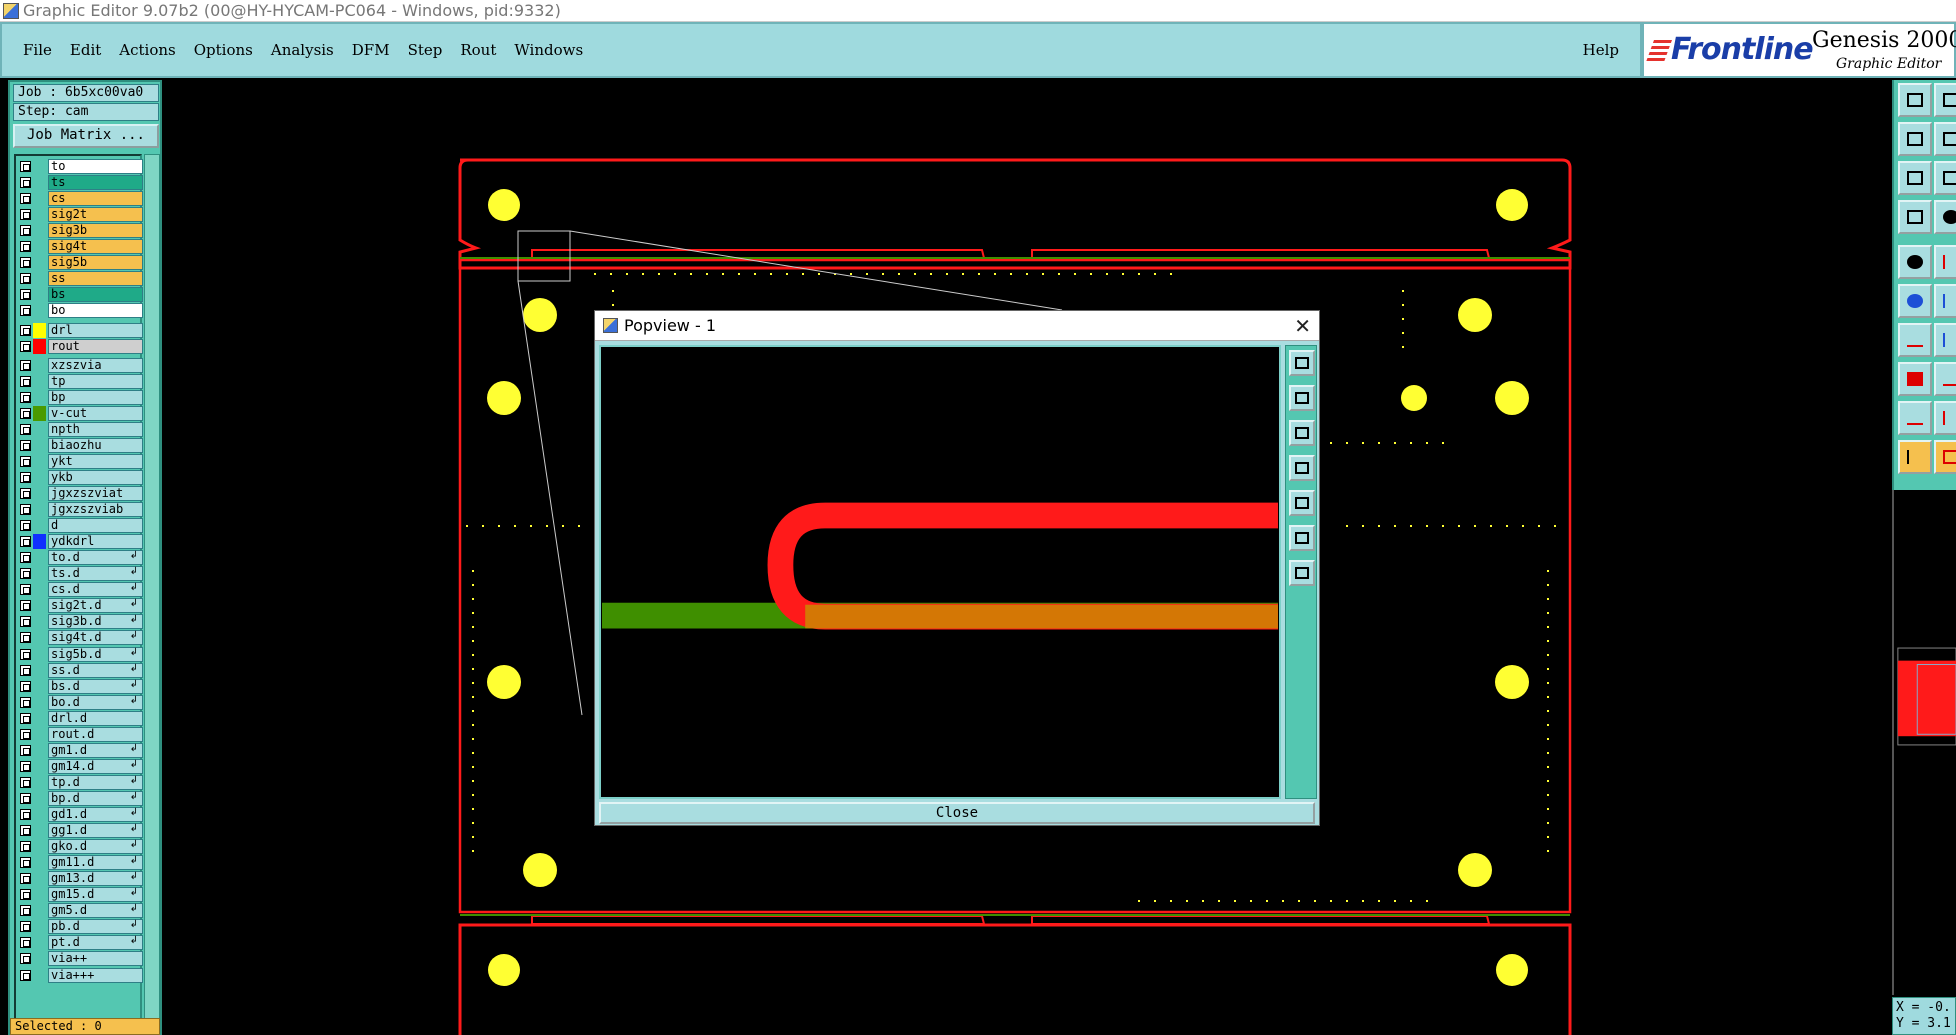 The width and height of the screenshot is (1956, 1035). I want to click on layer-row: gm1.d ↲, so click(80, 750).